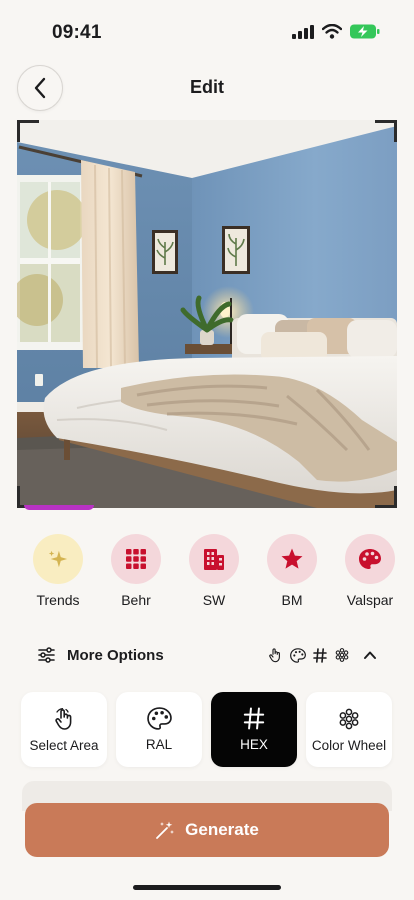 This screenshot has height=900, width=414. What do you see at coordinates (332, 31) in the screenshot?
I see `wifi-icon` at bounding box center [332, 31].